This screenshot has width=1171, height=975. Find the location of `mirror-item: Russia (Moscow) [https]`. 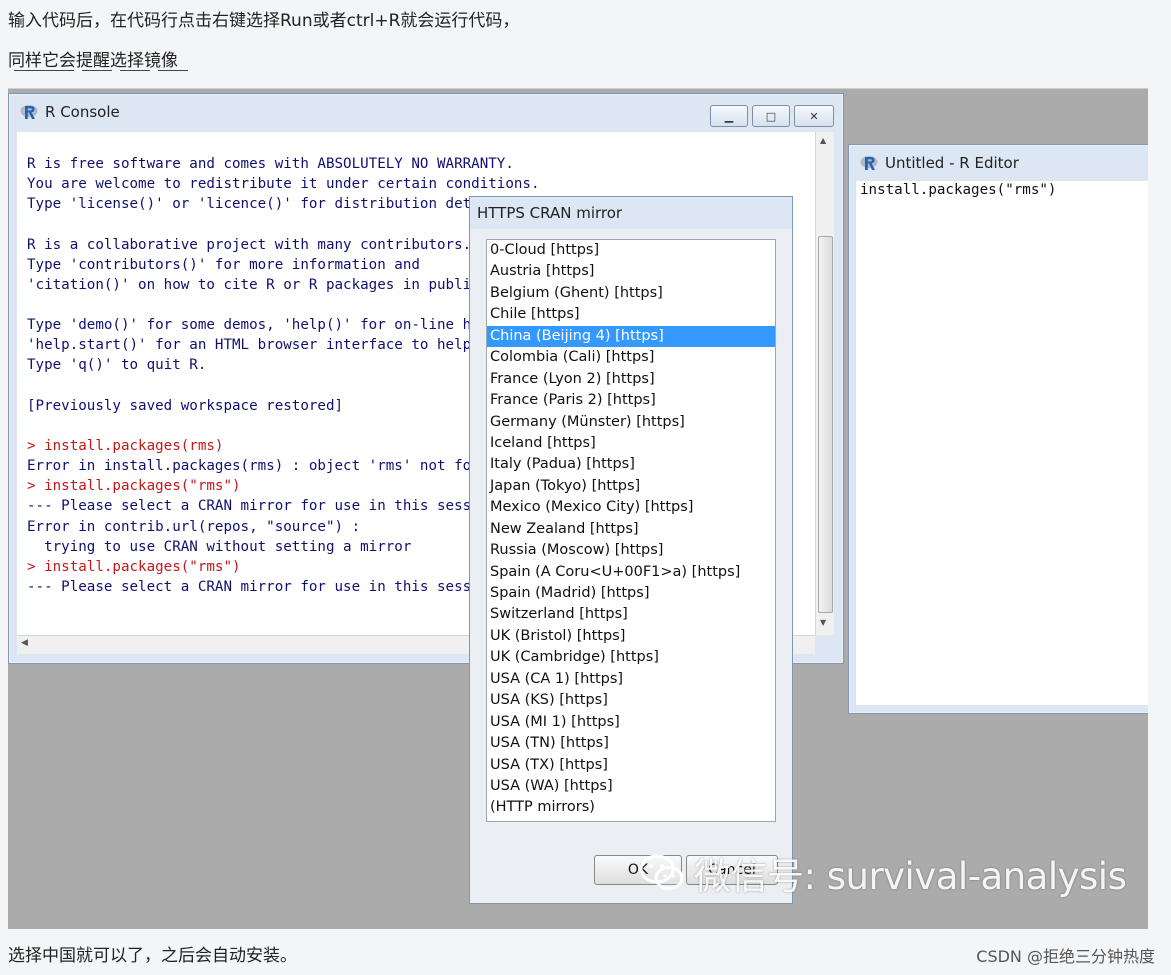

mirror-item: Russia (Moscow) [https] is located at coordinates (631, 550).